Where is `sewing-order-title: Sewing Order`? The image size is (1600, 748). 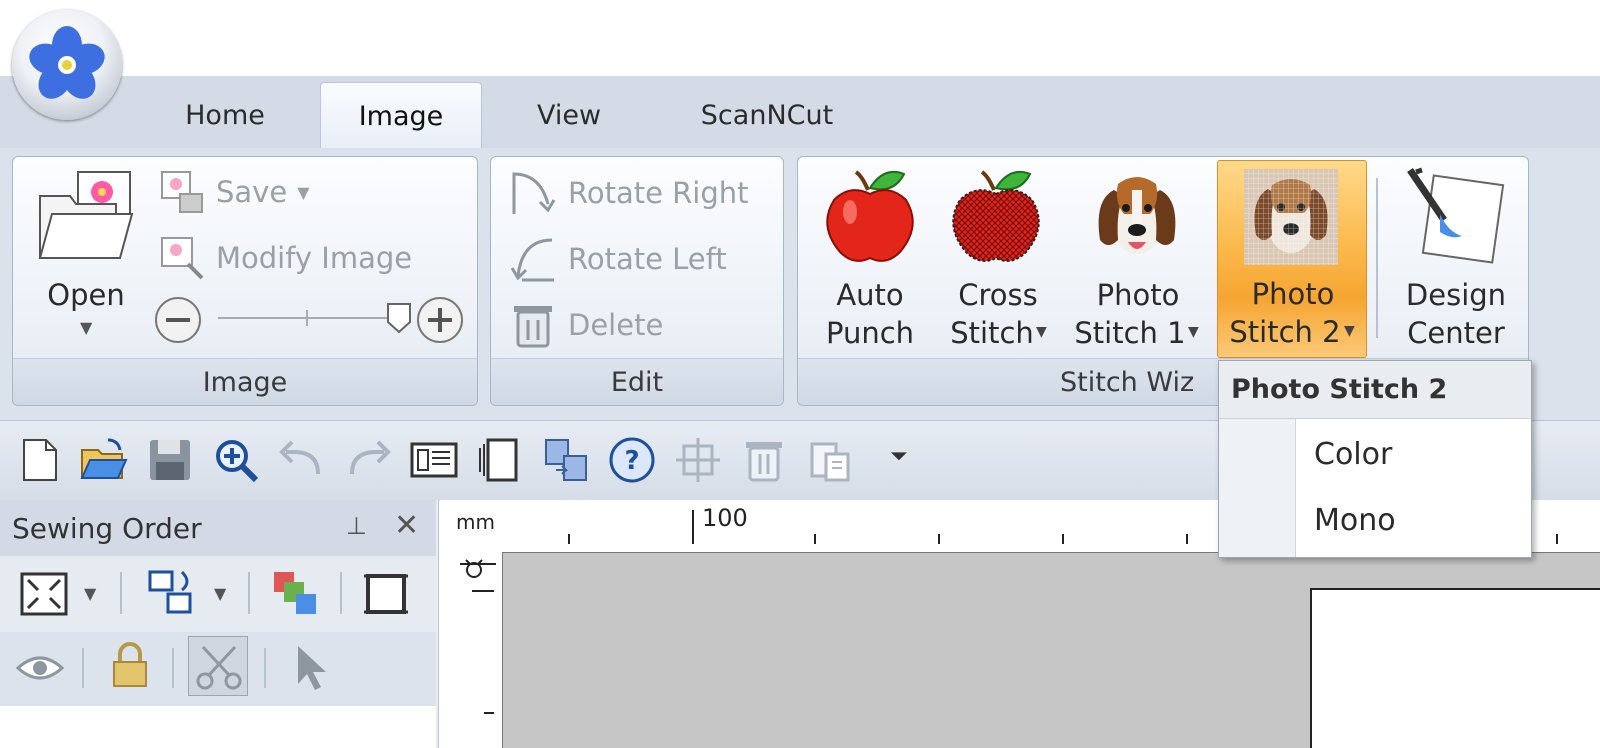
sewing-order-title: Sewing Order is located at coordinates (218, 528).